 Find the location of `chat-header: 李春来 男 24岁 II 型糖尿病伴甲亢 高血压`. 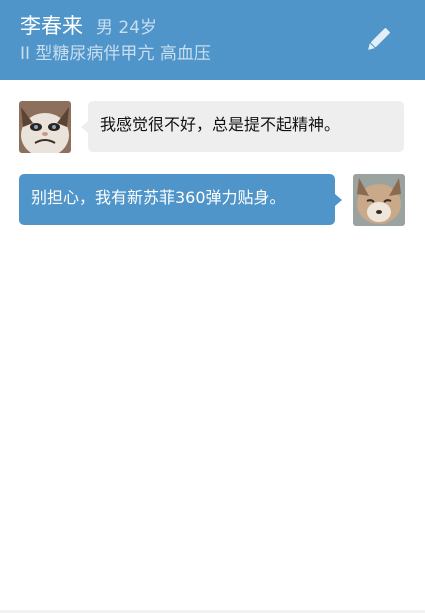

chat-header: 李春来 男 24岁 II 型糖尿病伴甲亢 高血压 is located at coordinates (212, 40).